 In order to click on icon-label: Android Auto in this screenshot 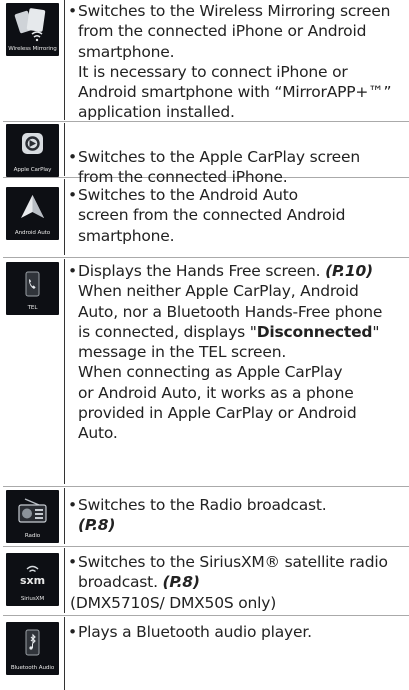, I will do `click(32, 233)`.